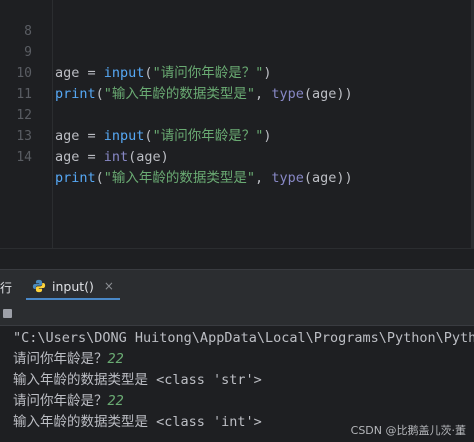 This screenshot has width=474, height=442. Describe the element at coordinates (237, 135) in the screenshot. I see `code-line: 13 age = int(age)` at that location.